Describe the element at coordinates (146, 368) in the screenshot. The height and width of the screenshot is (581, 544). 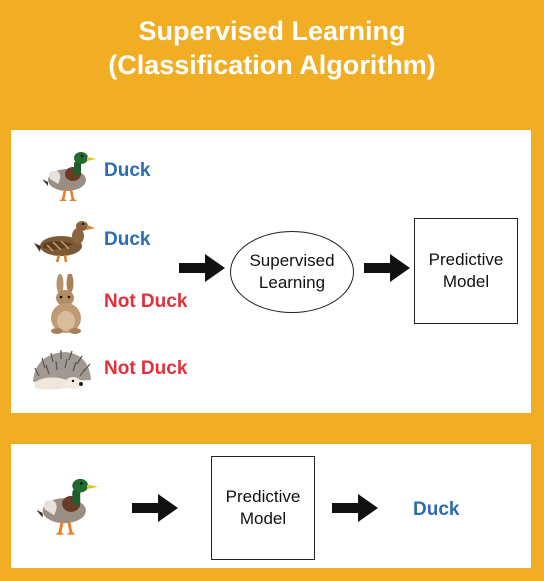
I see `training-label-4: Not Duck` at that location.